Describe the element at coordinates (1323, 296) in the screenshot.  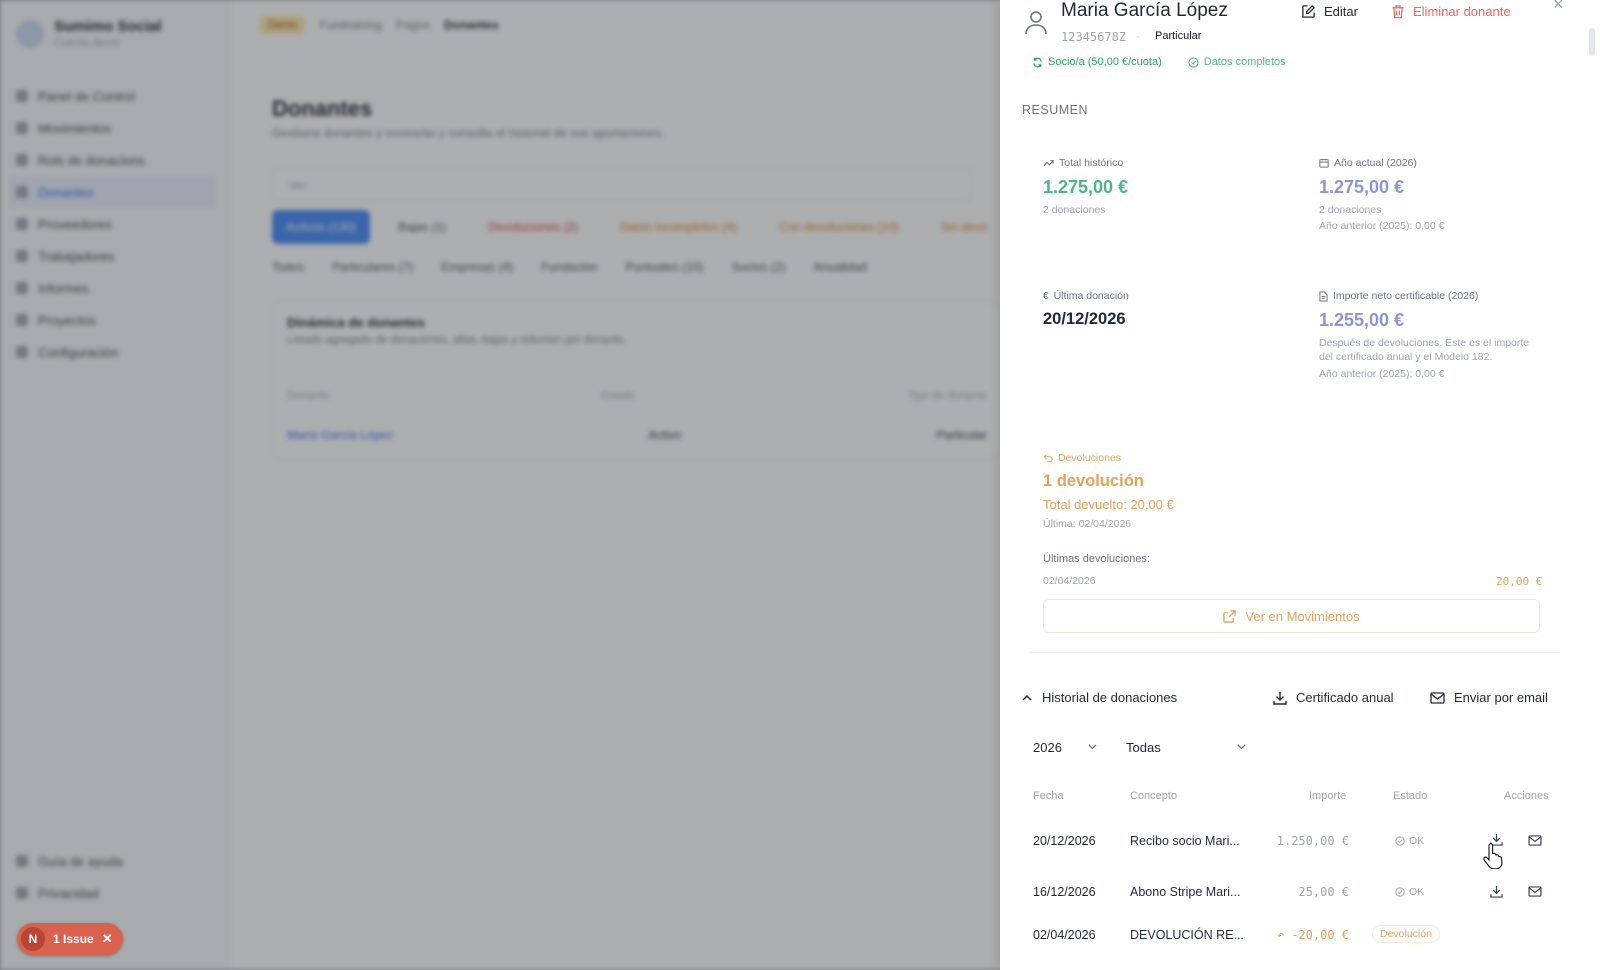
I see `document-icon` at that location.